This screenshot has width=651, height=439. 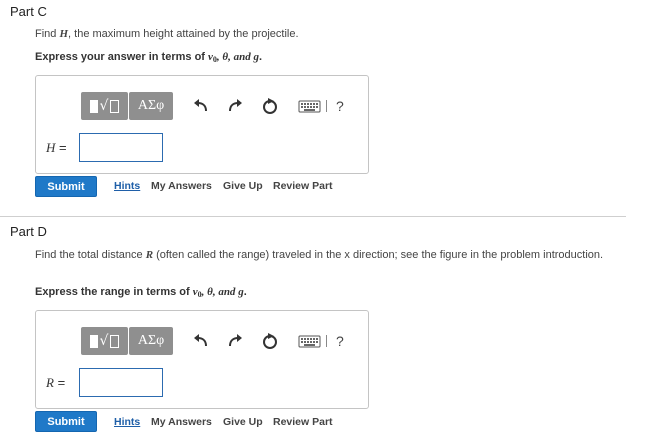 What do you see at coordinates (47, 34) in the screenshot?
I see `prompt-text: Find` at bounding box center [47, 34].